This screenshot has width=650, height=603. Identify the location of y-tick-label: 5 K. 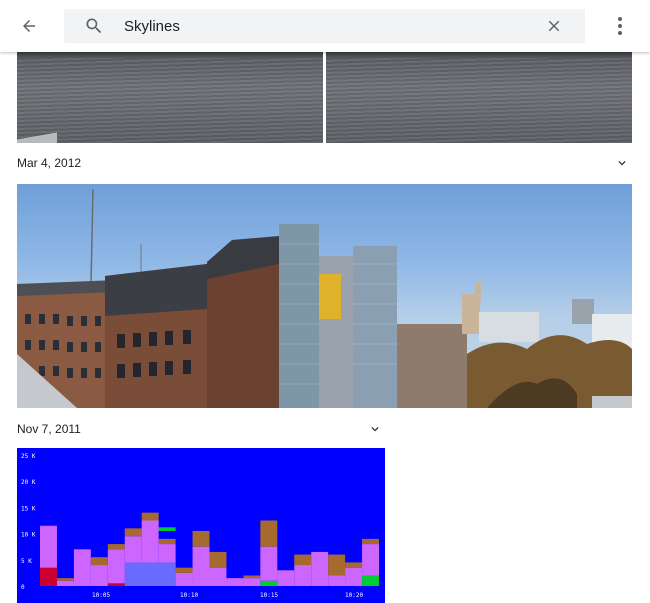
(26, 561).